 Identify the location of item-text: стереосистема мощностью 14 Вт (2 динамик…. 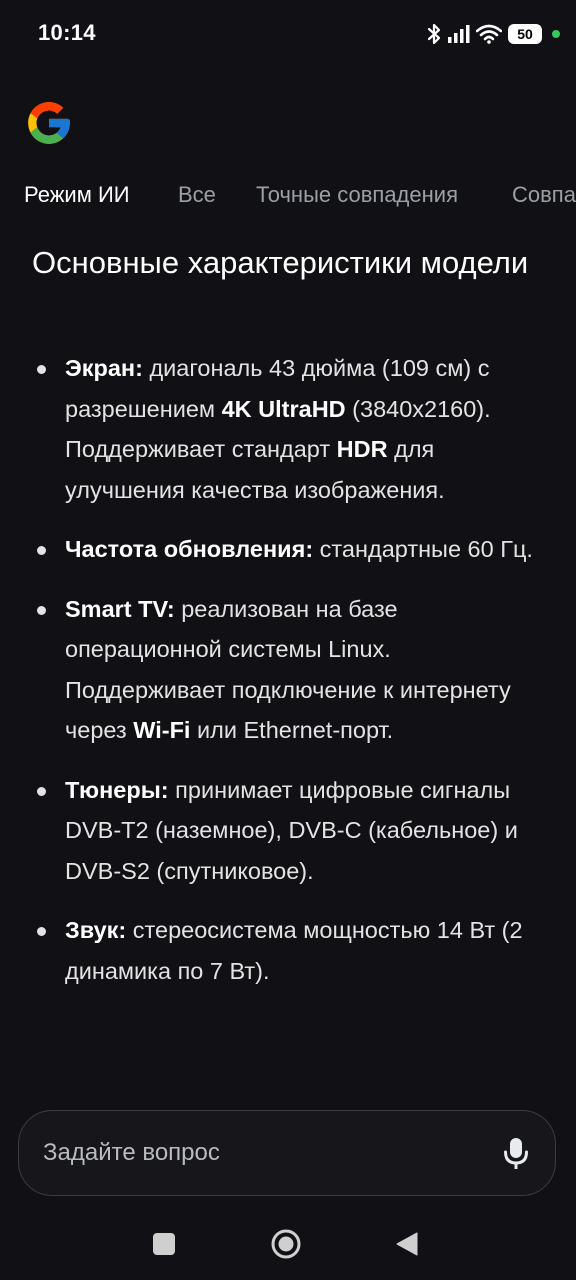
(294, 950).